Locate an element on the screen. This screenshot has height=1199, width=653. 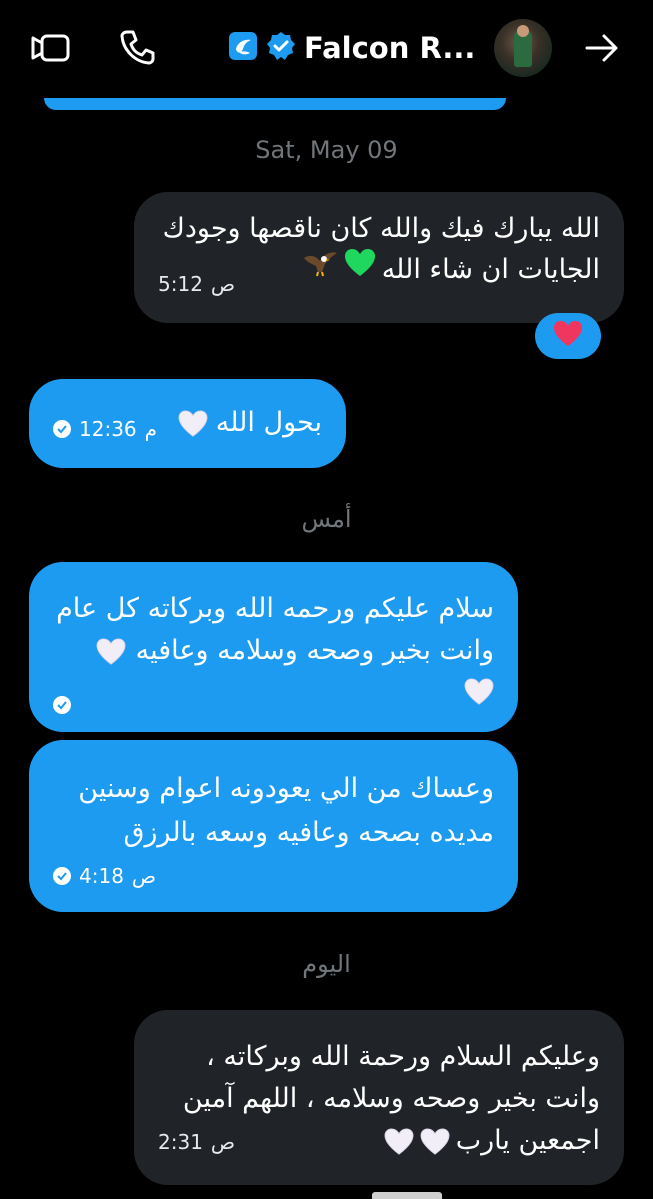
message-text-line1: بحول الله is located at coordinates (250, 423).